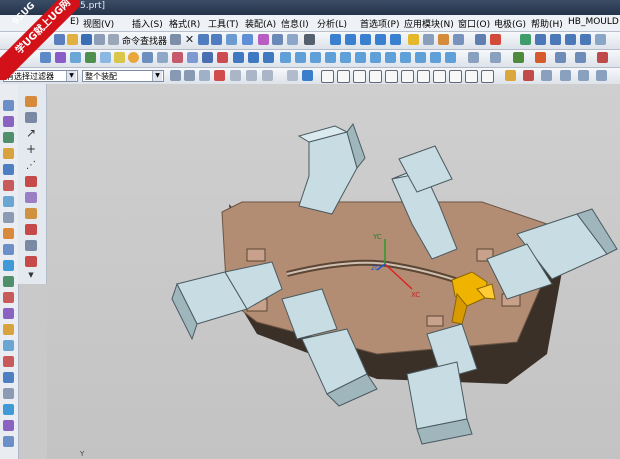 This screenshot has height=459, width=620. Describe the element at coordinates (133, 57) in the screenshot. I see `sphere-icon` at that location.